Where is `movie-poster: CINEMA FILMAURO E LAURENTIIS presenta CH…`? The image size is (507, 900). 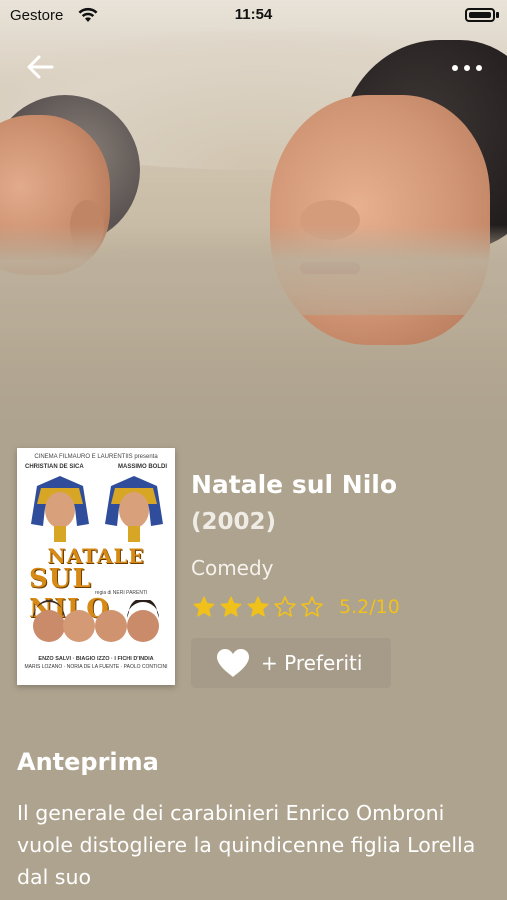
movie-poster: CINEMA FILMAURO E LAURENTIIS presenta CH… is located at coordinates (96, 566).